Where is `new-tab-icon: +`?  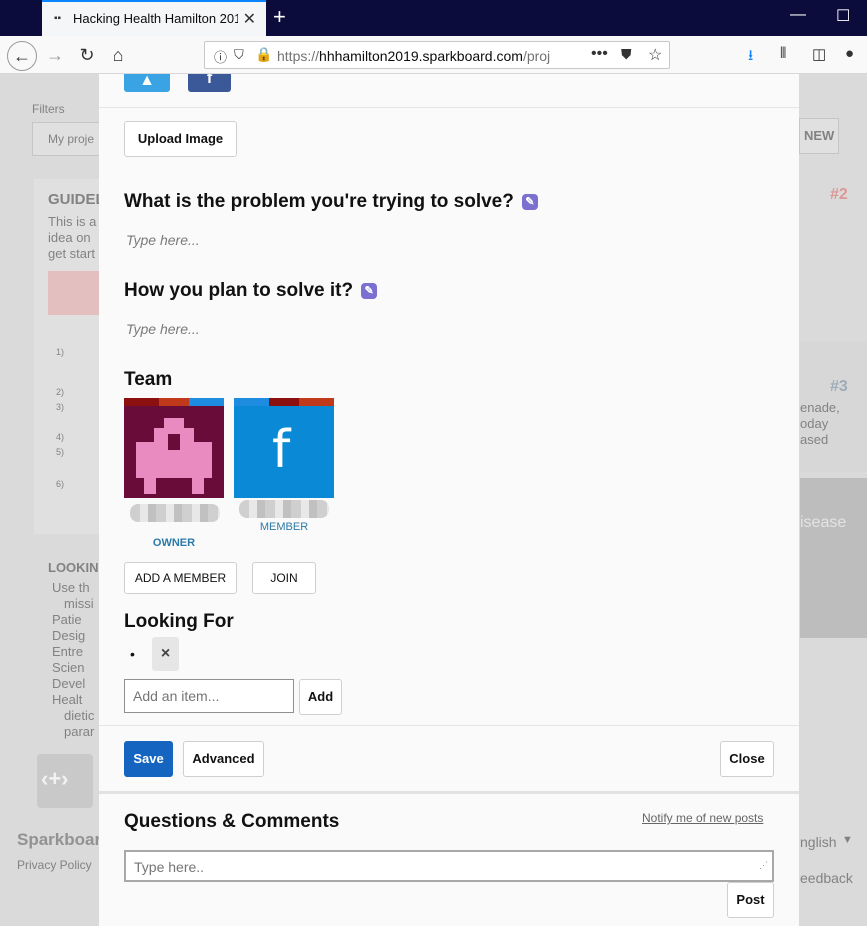 new-tab-icon: + is located at coordinates (279, 17).